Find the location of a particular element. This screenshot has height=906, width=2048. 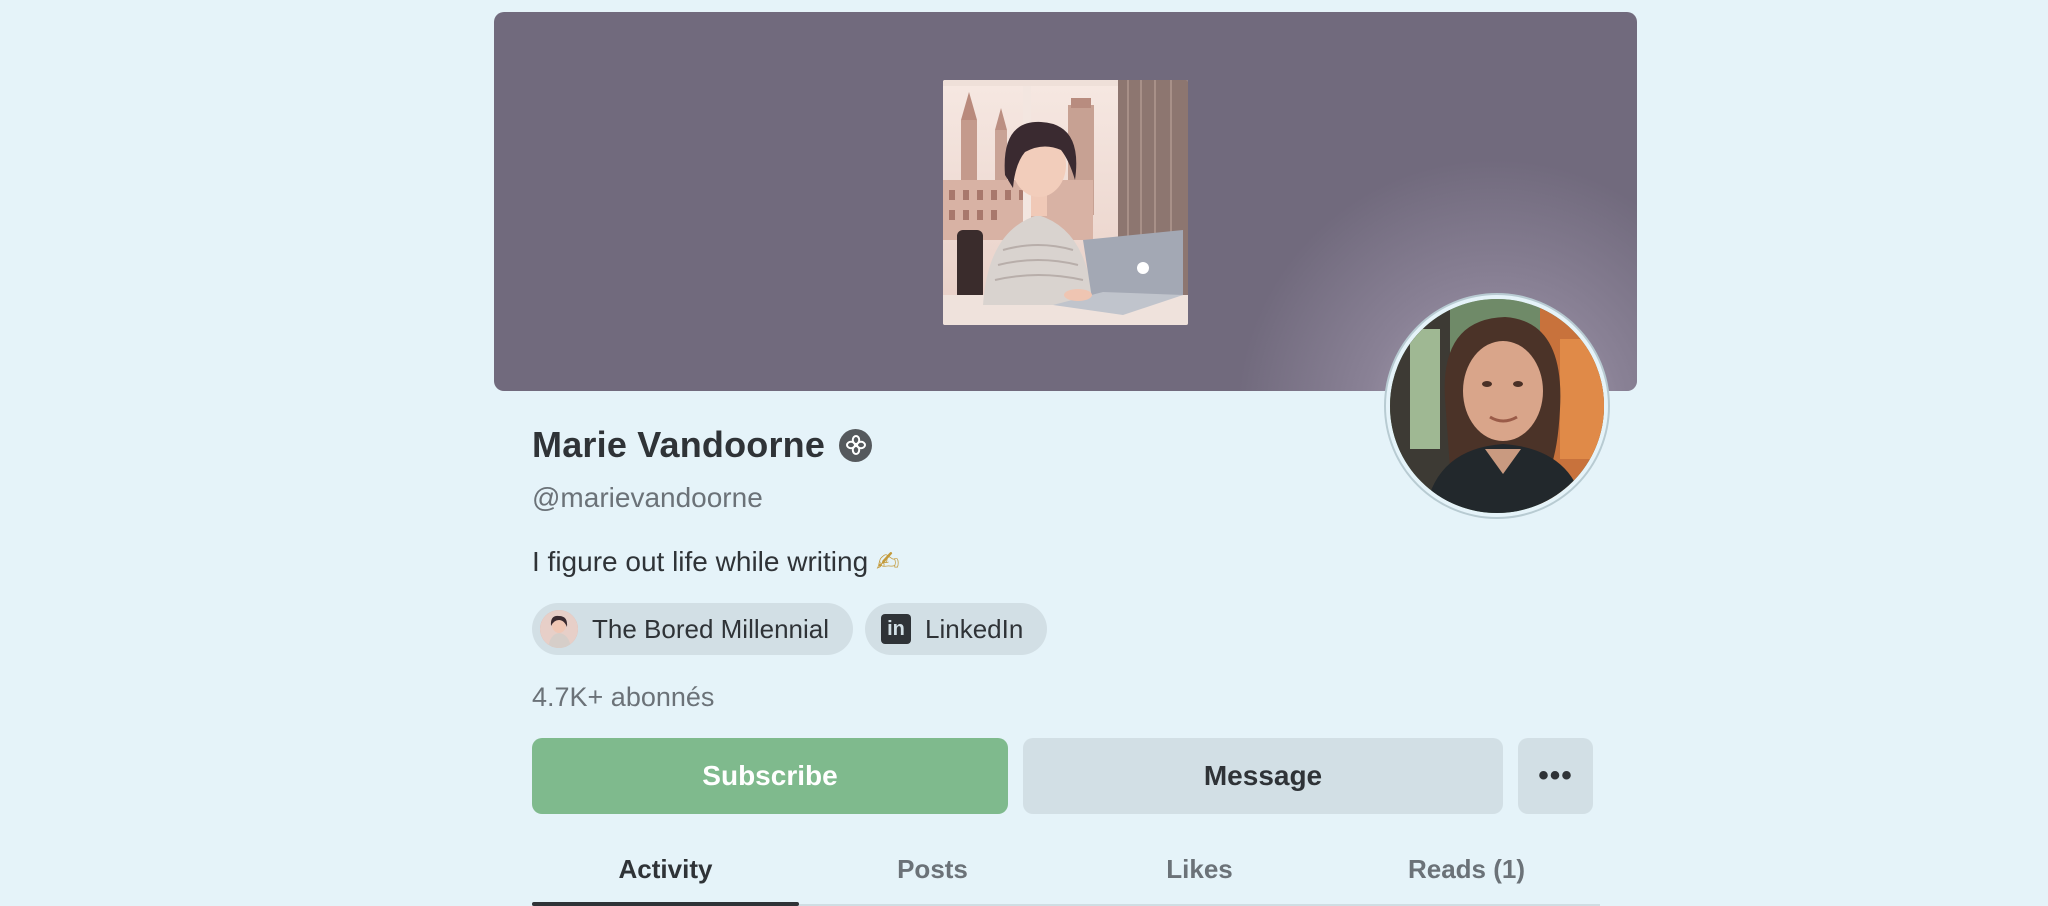

tab-posts: Posts is located at coordinates (932, 872).